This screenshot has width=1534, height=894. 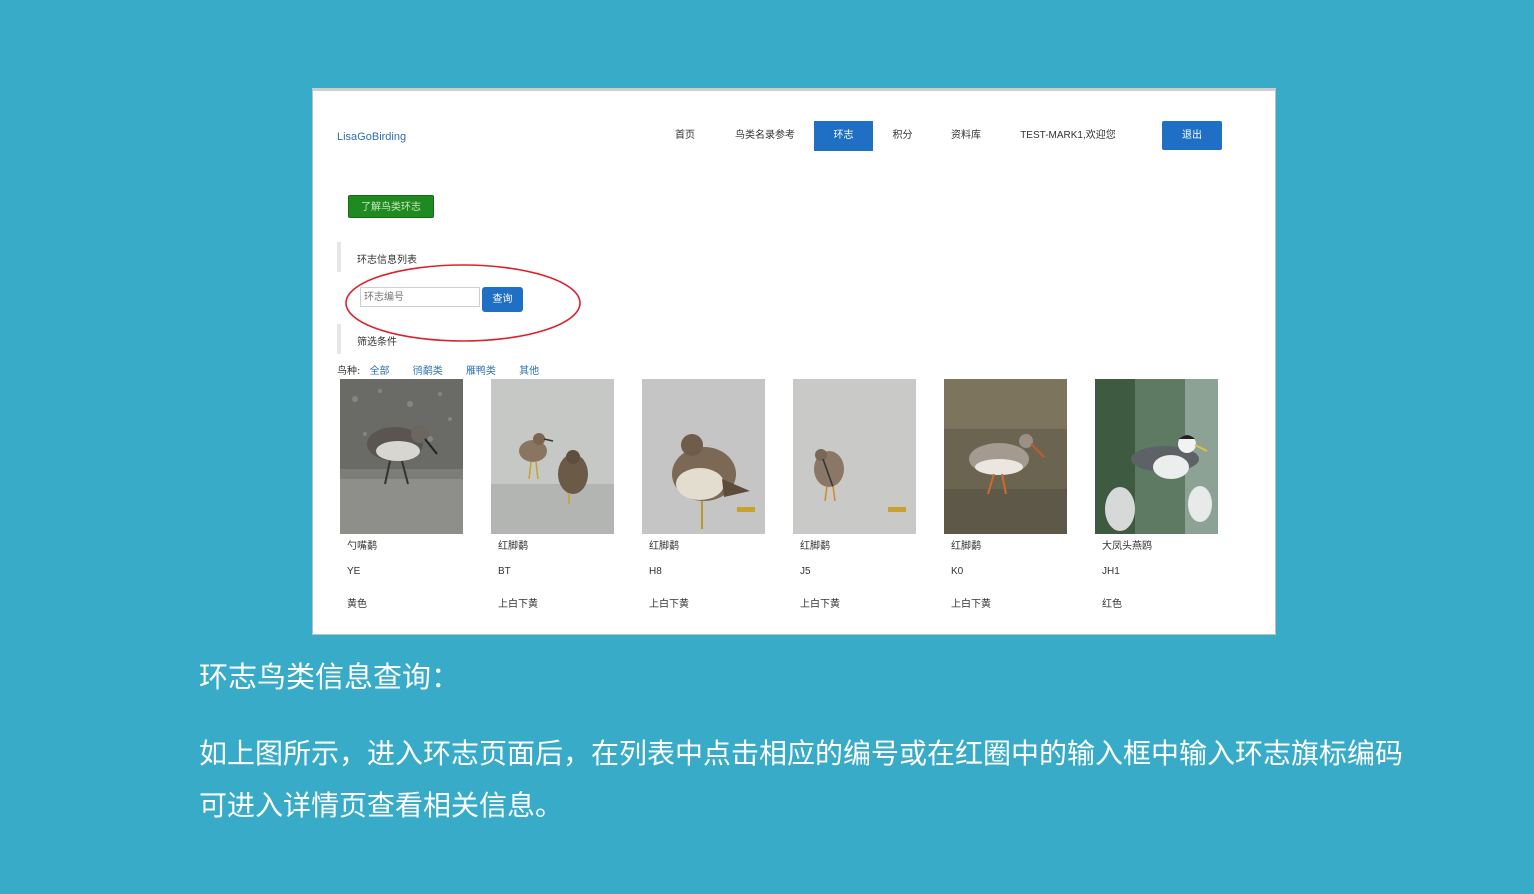 What do you see at coordinates (391, 206) in the screenshot?
I see `learn-banding-button: 了解鸟类环志` at bounding box center [391, 206].